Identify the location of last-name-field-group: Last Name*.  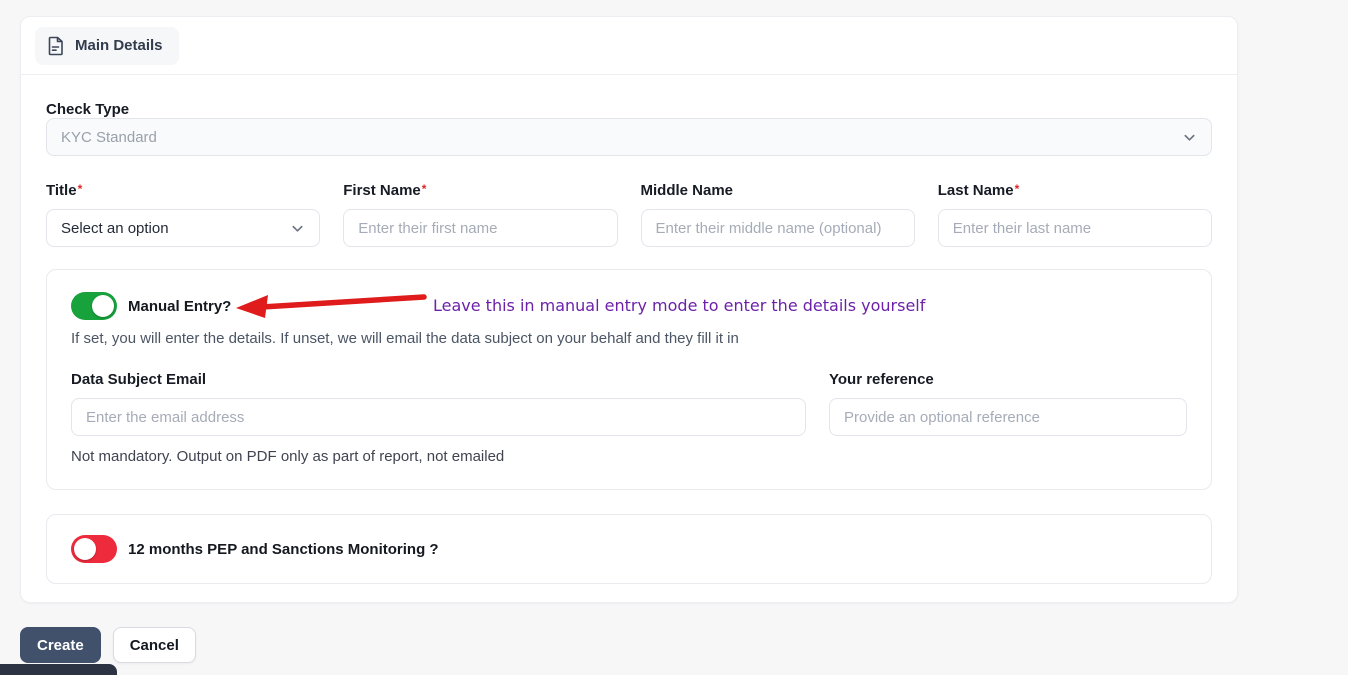
(1074, 214).